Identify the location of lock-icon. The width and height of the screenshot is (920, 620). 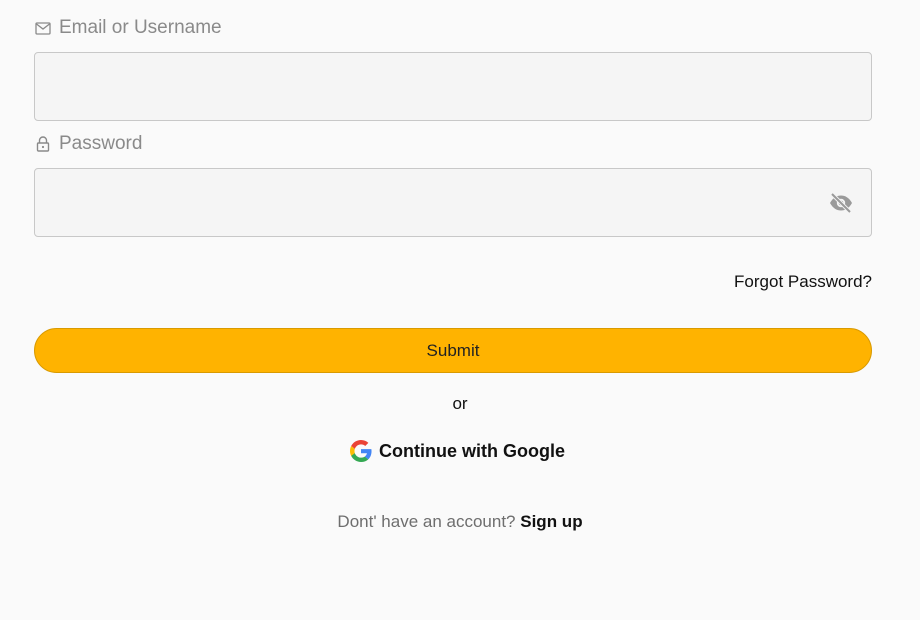
(43, 144).